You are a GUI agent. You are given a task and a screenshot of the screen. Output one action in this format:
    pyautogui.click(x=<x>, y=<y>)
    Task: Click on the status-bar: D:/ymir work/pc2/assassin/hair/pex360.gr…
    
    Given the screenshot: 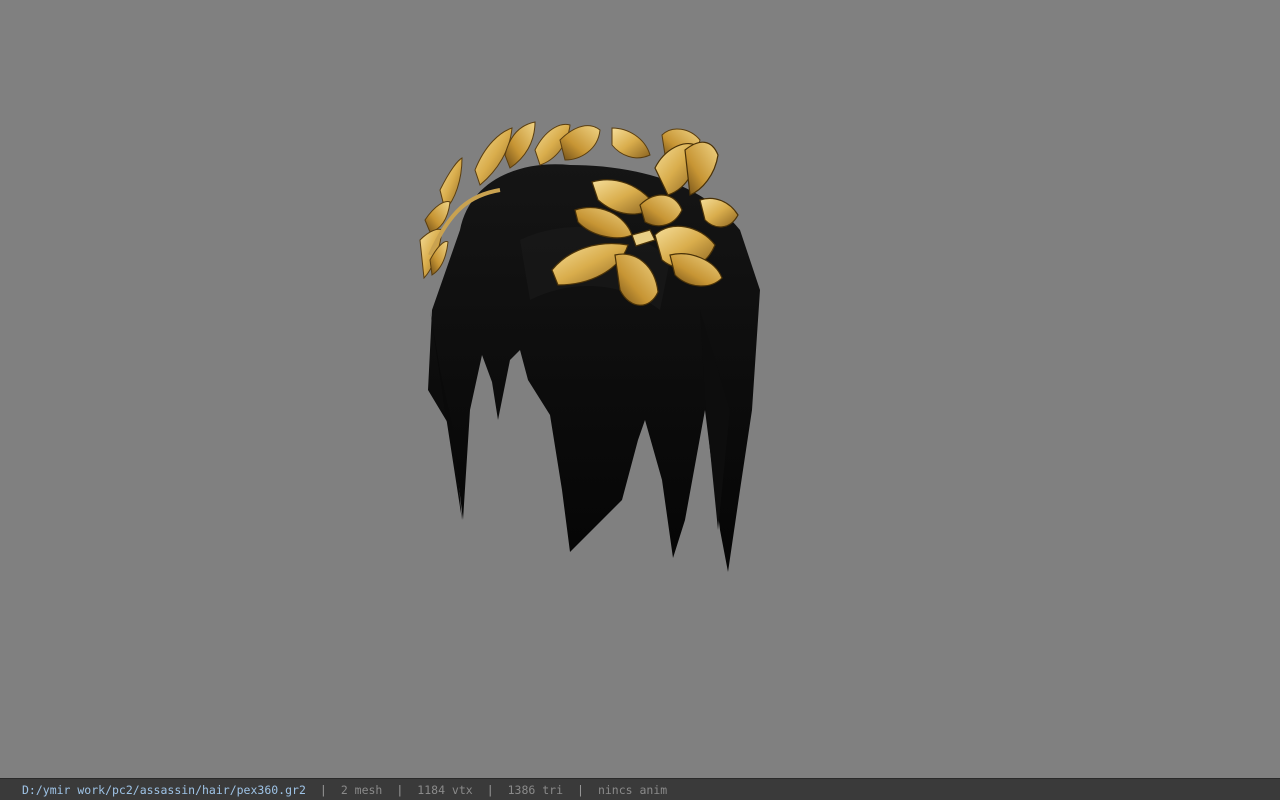 What is the action you would take?
    pyautogui.click(x=640, y=789)
    